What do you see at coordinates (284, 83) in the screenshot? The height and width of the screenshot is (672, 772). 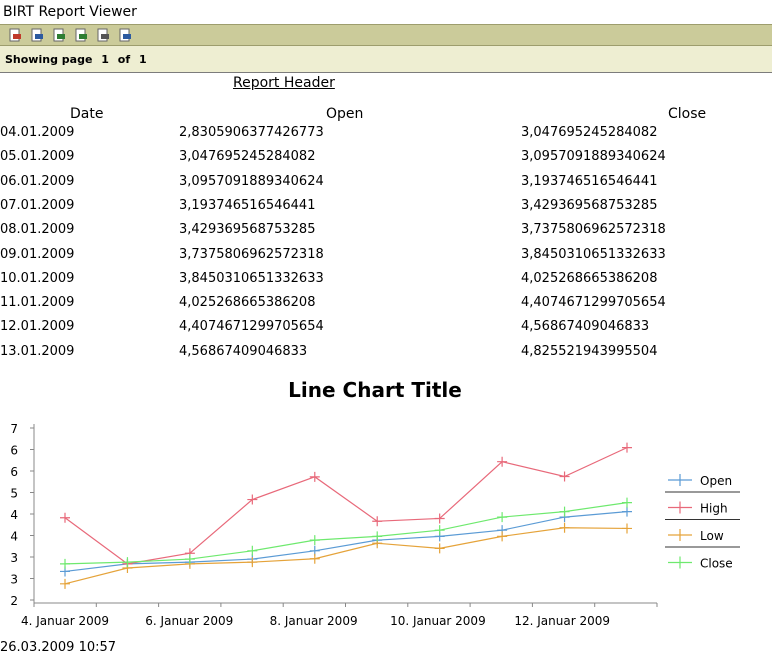 I see `report-header: Report Header` at bounding box center [284, 83].